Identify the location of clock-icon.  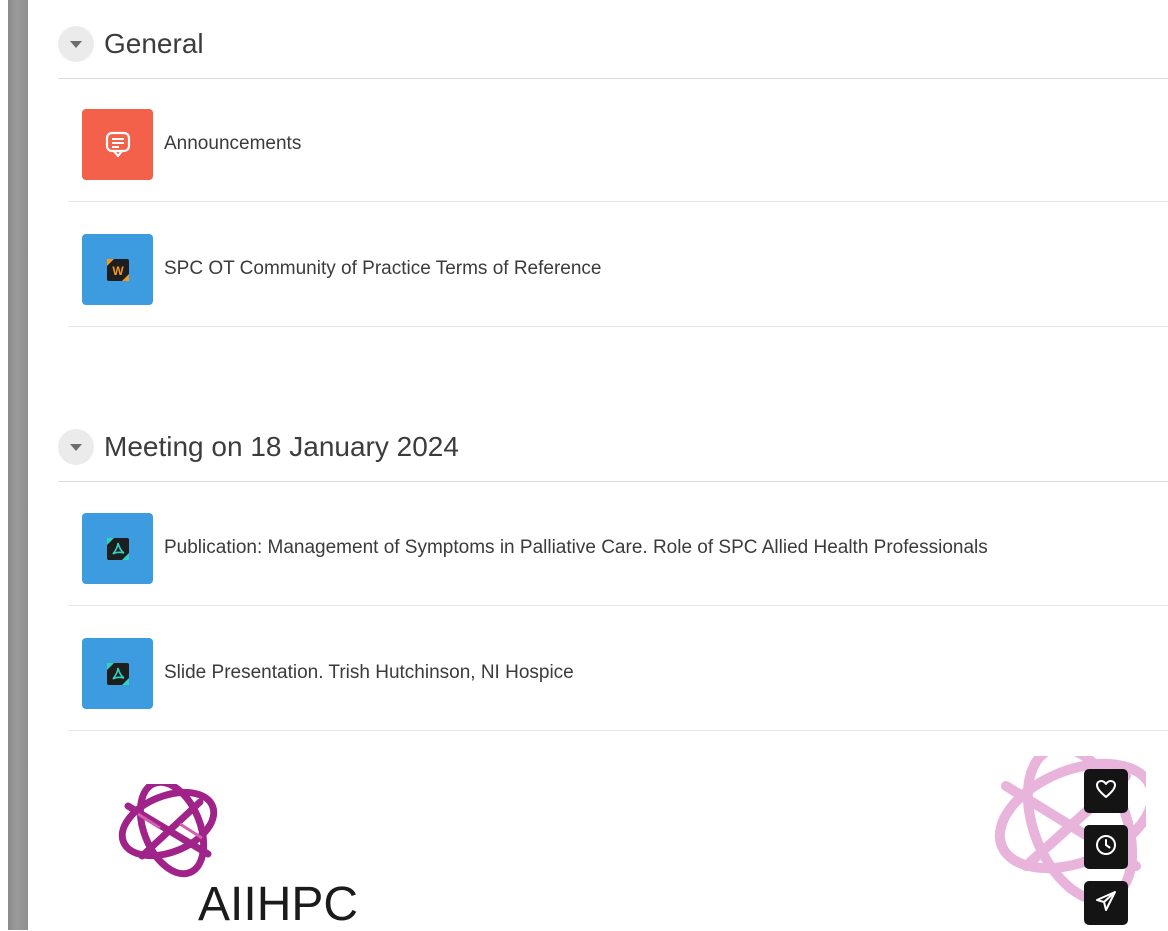
(1106, 847).